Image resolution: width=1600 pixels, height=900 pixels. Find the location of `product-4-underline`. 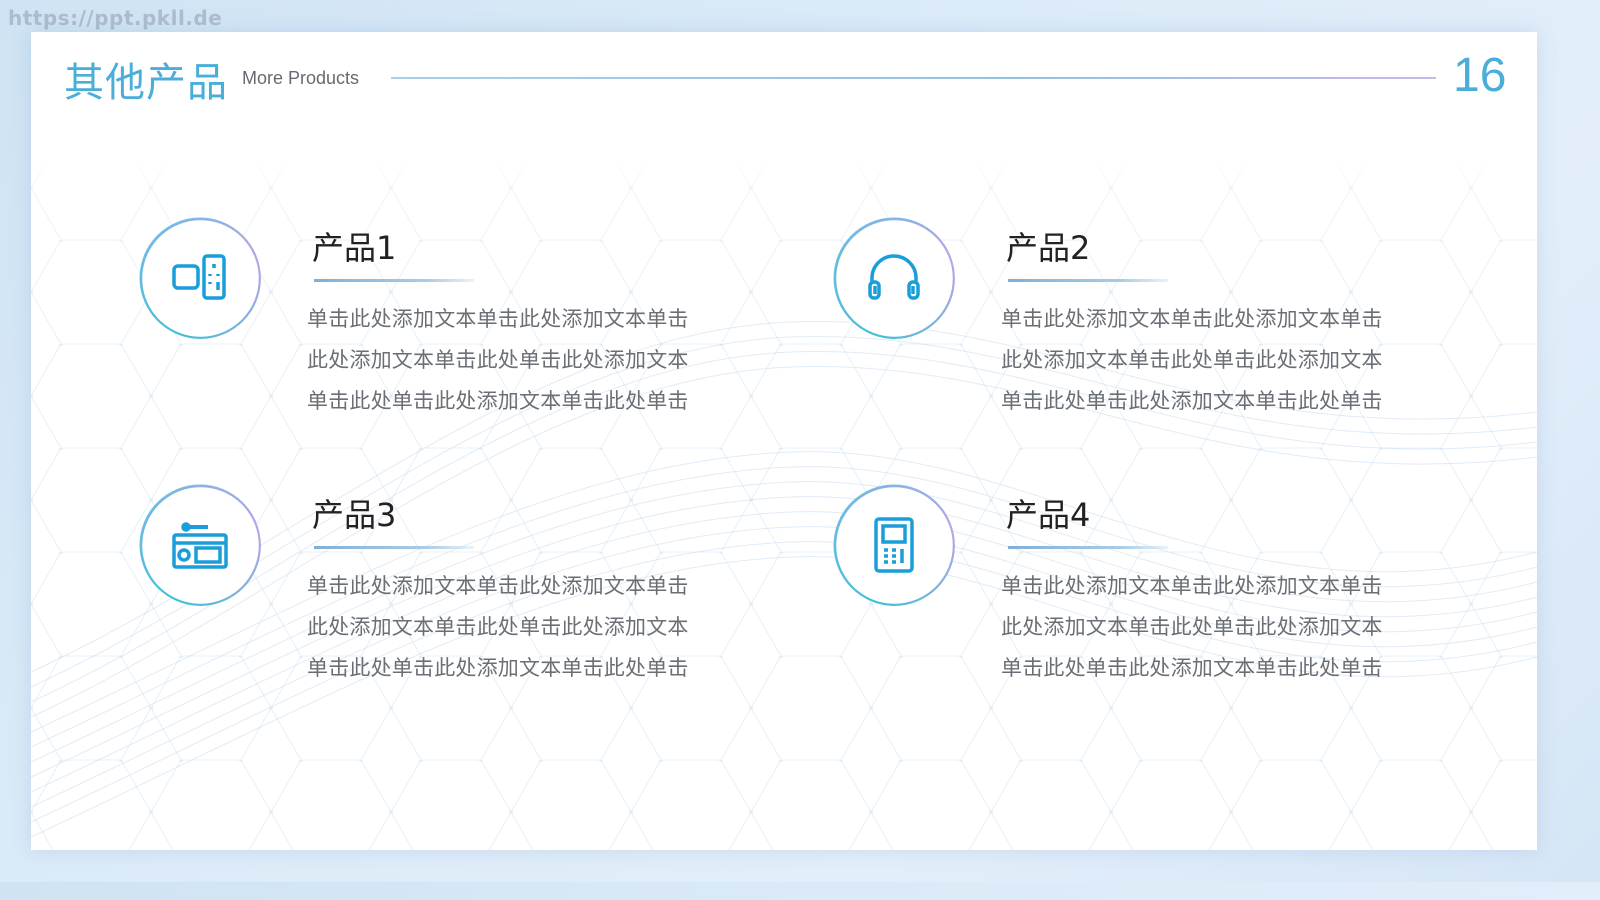

product-4-underline is located at coordinates (1088, 547).